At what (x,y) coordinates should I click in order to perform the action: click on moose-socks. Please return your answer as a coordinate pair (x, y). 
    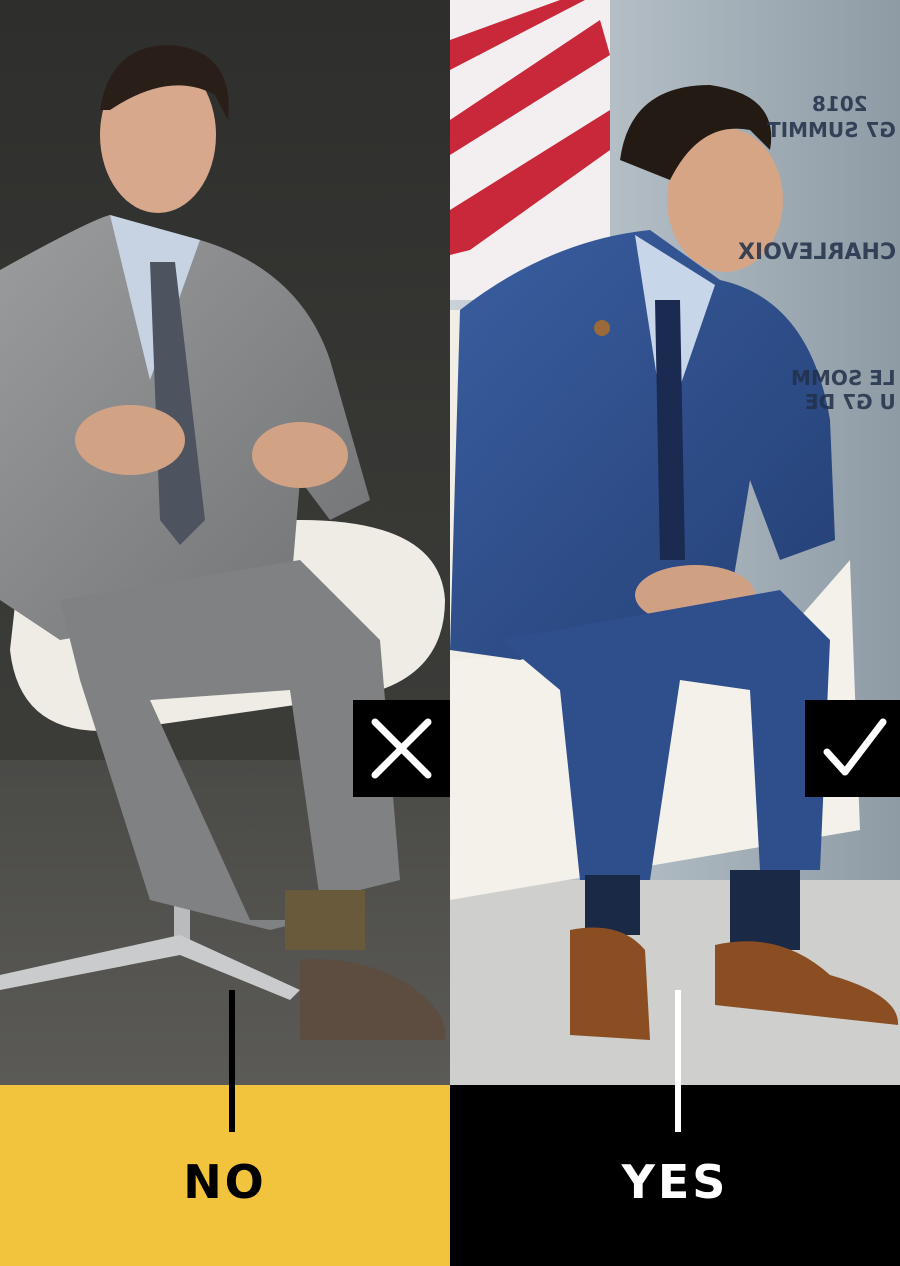
    Looking at the image, I should click on (612, 905).